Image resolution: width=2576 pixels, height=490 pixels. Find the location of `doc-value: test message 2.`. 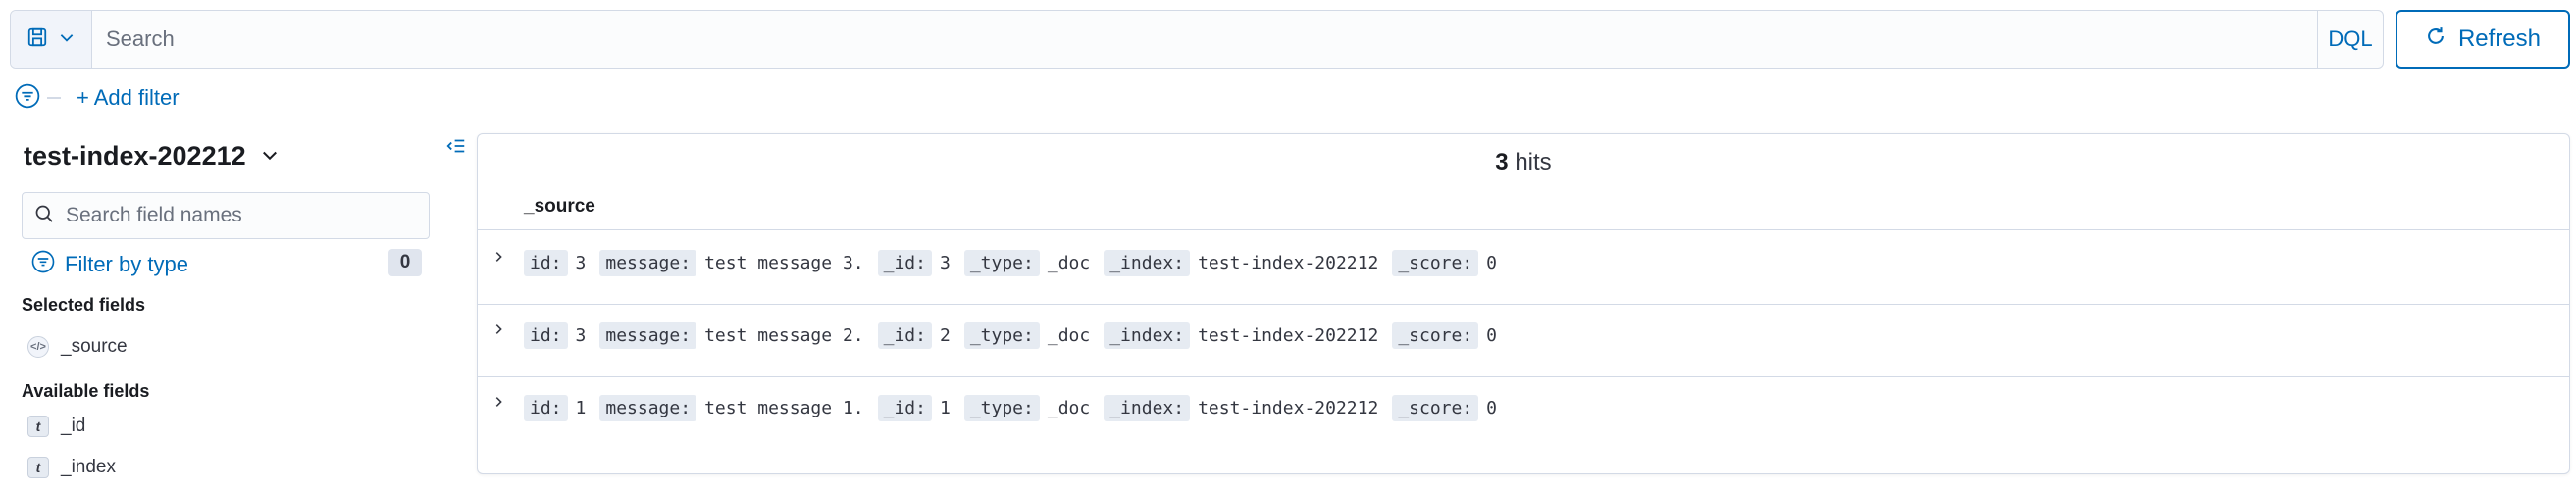

doc-value: test message 2. is located at coordinates (784, 335).